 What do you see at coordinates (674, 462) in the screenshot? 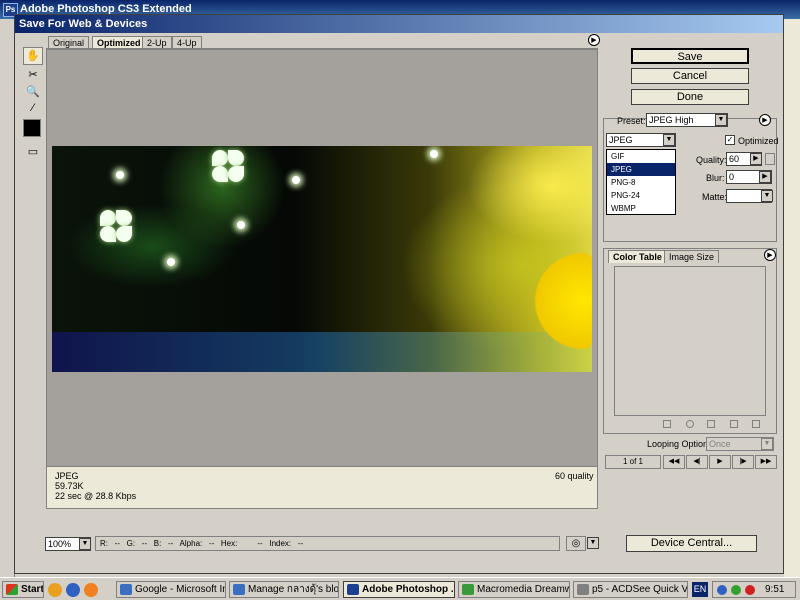
I see `first-frame-icon: ◀◀` at bounding box center [674, 462].